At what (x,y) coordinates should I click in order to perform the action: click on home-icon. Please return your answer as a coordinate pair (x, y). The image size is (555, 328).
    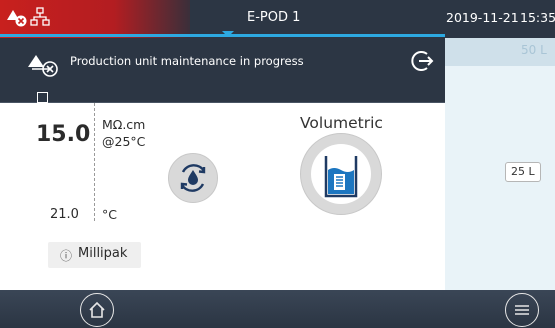
    Looking at the image, I should click on (97, 309).